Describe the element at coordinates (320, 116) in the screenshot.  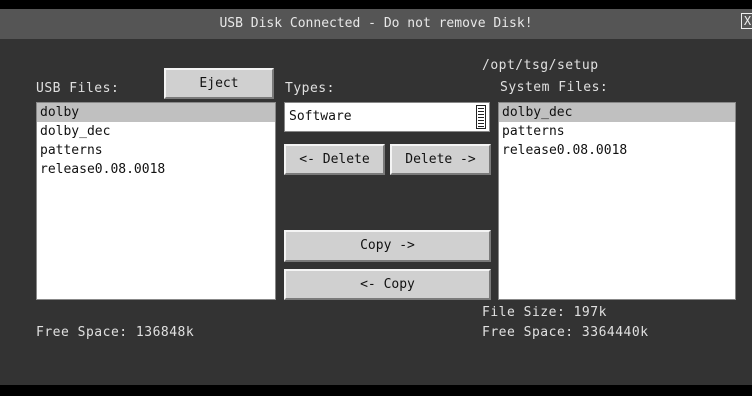
I see `types-selected-value: Software` at that location.